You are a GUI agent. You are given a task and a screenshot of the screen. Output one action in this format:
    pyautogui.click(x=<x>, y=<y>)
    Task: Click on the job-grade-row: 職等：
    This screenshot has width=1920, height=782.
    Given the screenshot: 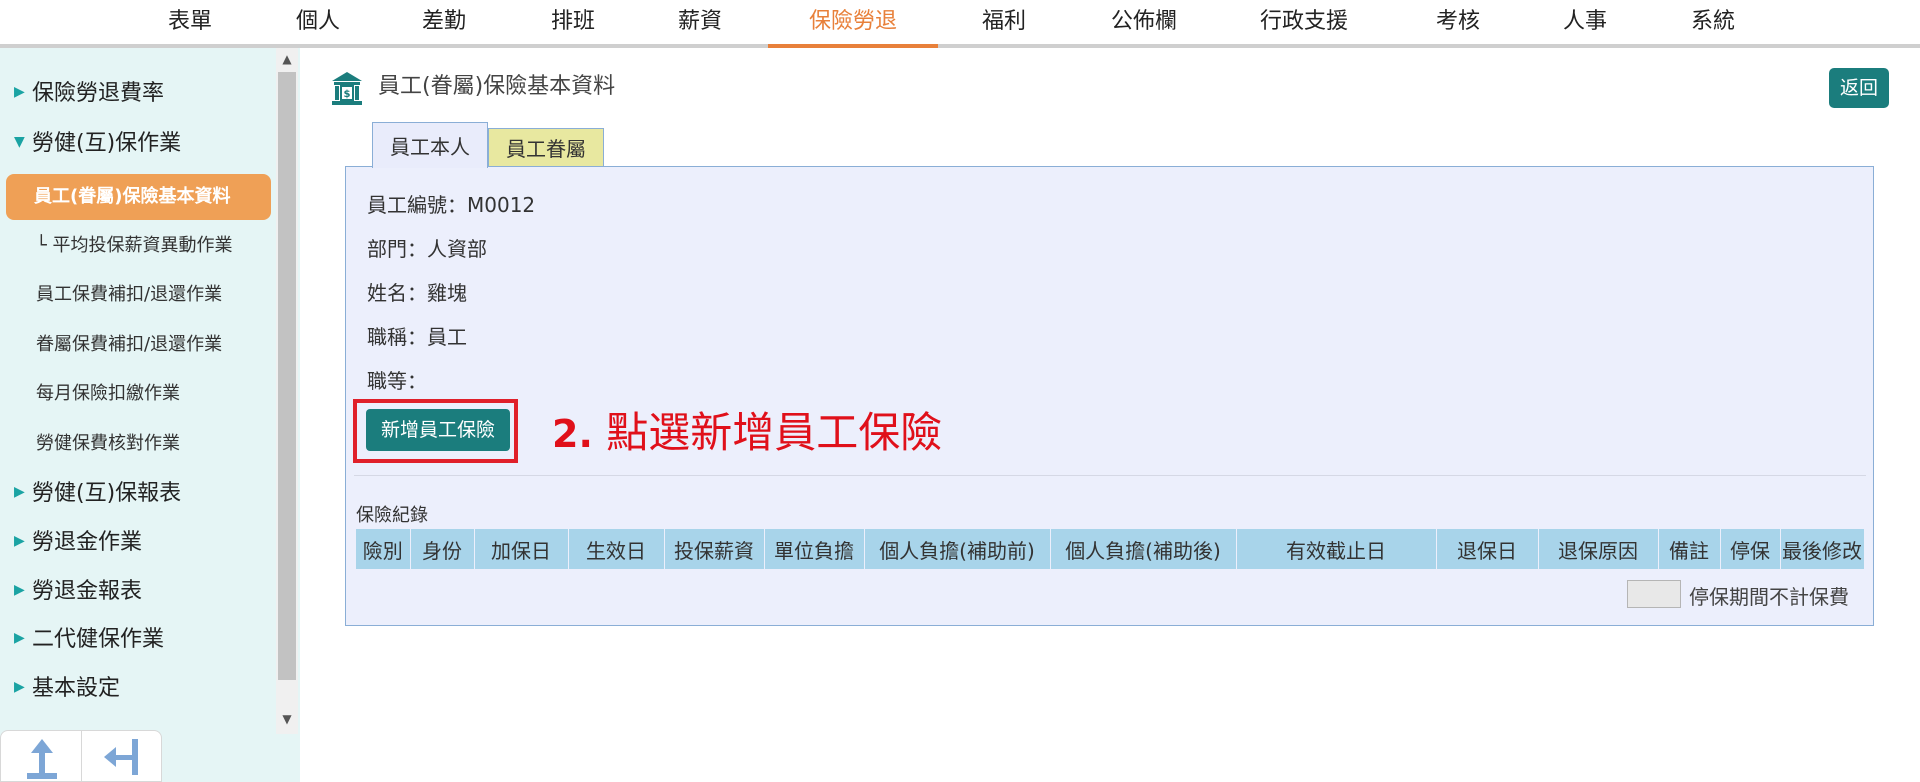 What is the action you would take?
    pyautogui.click(x=397, y=381)
    